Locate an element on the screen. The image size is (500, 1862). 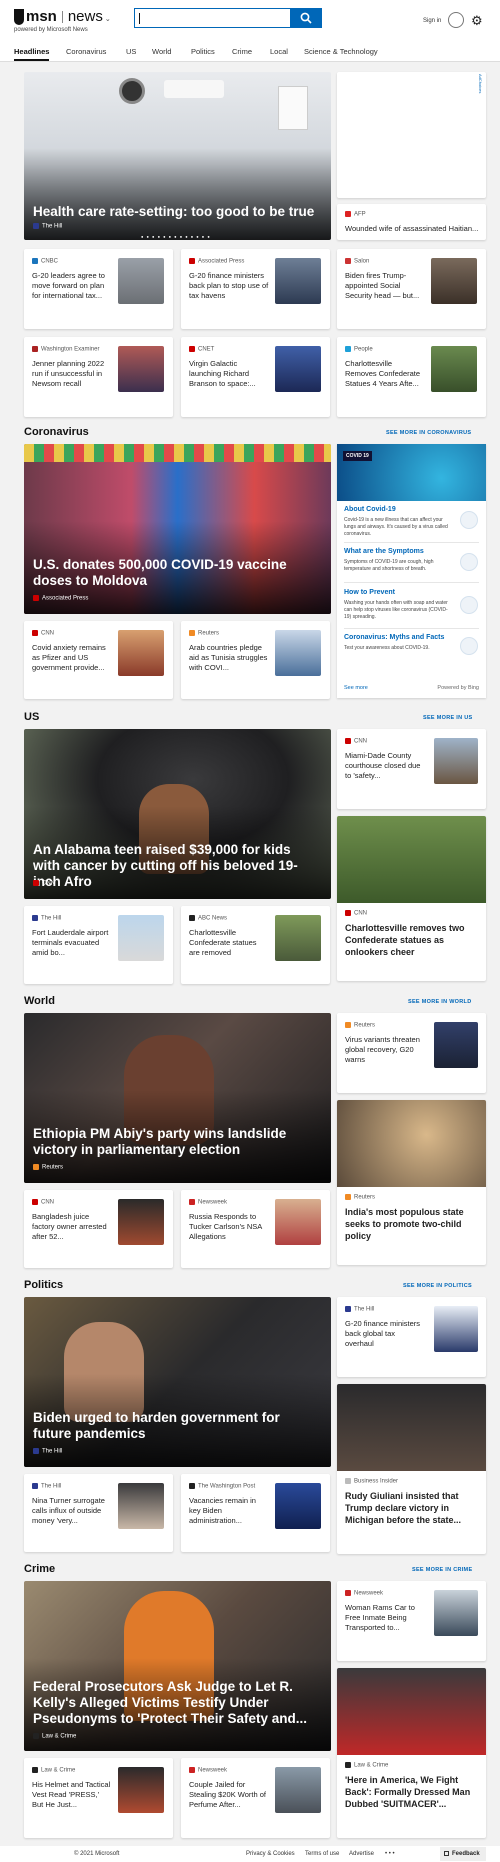
section-title: World is located at coordinates (39, 1001).